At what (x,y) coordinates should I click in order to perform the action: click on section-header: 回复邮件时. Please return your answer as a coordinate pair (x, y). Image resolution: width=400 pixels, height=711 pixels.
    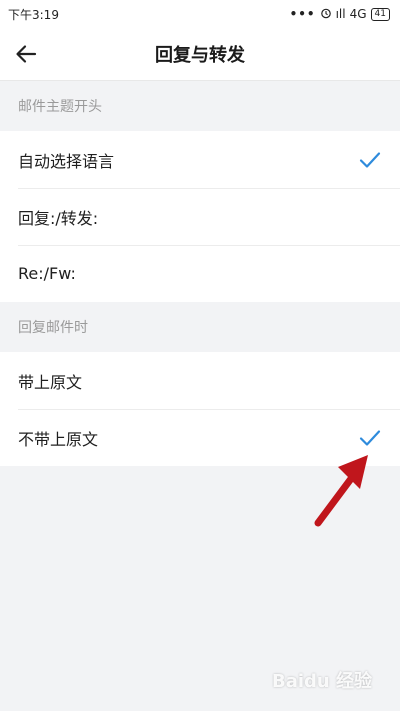
    Looking at the image, I should click on (200, 327).